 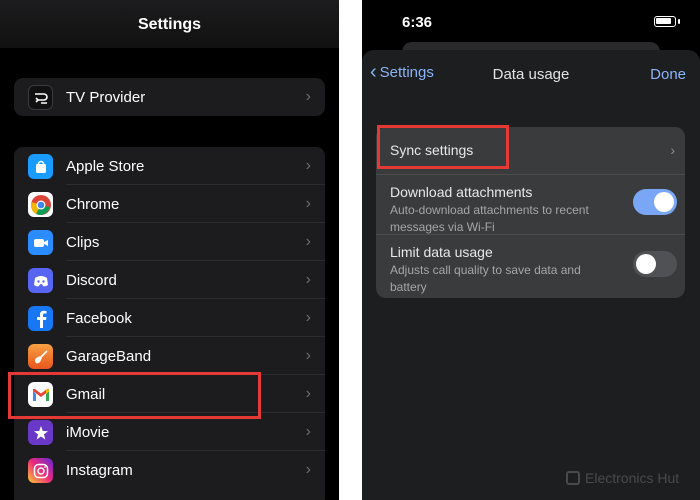 What do you see at coordinates (83, 242) in the screenshot?
I see `settings-item-label: Clips` at bounding box center [83, 242].